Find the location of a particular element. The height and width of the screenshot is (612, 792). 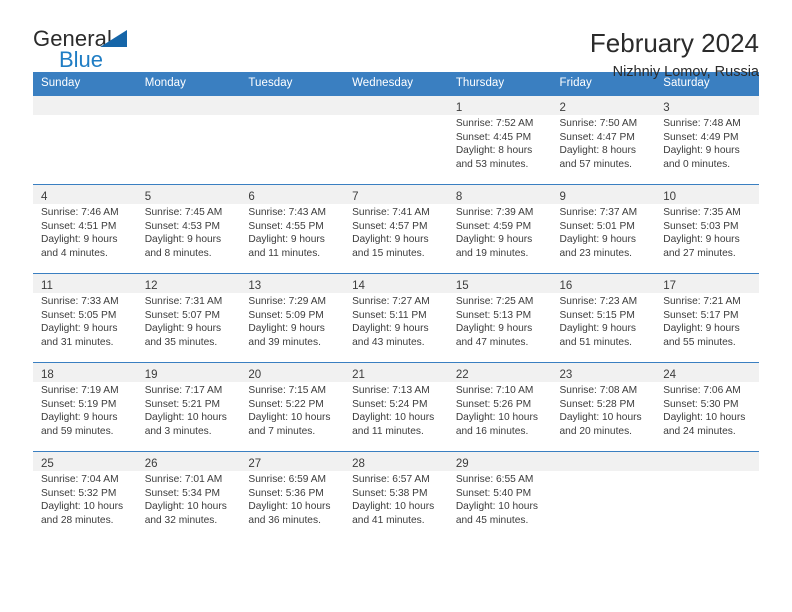

sunrise-text: Sunrise: 7:52 AM is located at coordinates (494, 123).